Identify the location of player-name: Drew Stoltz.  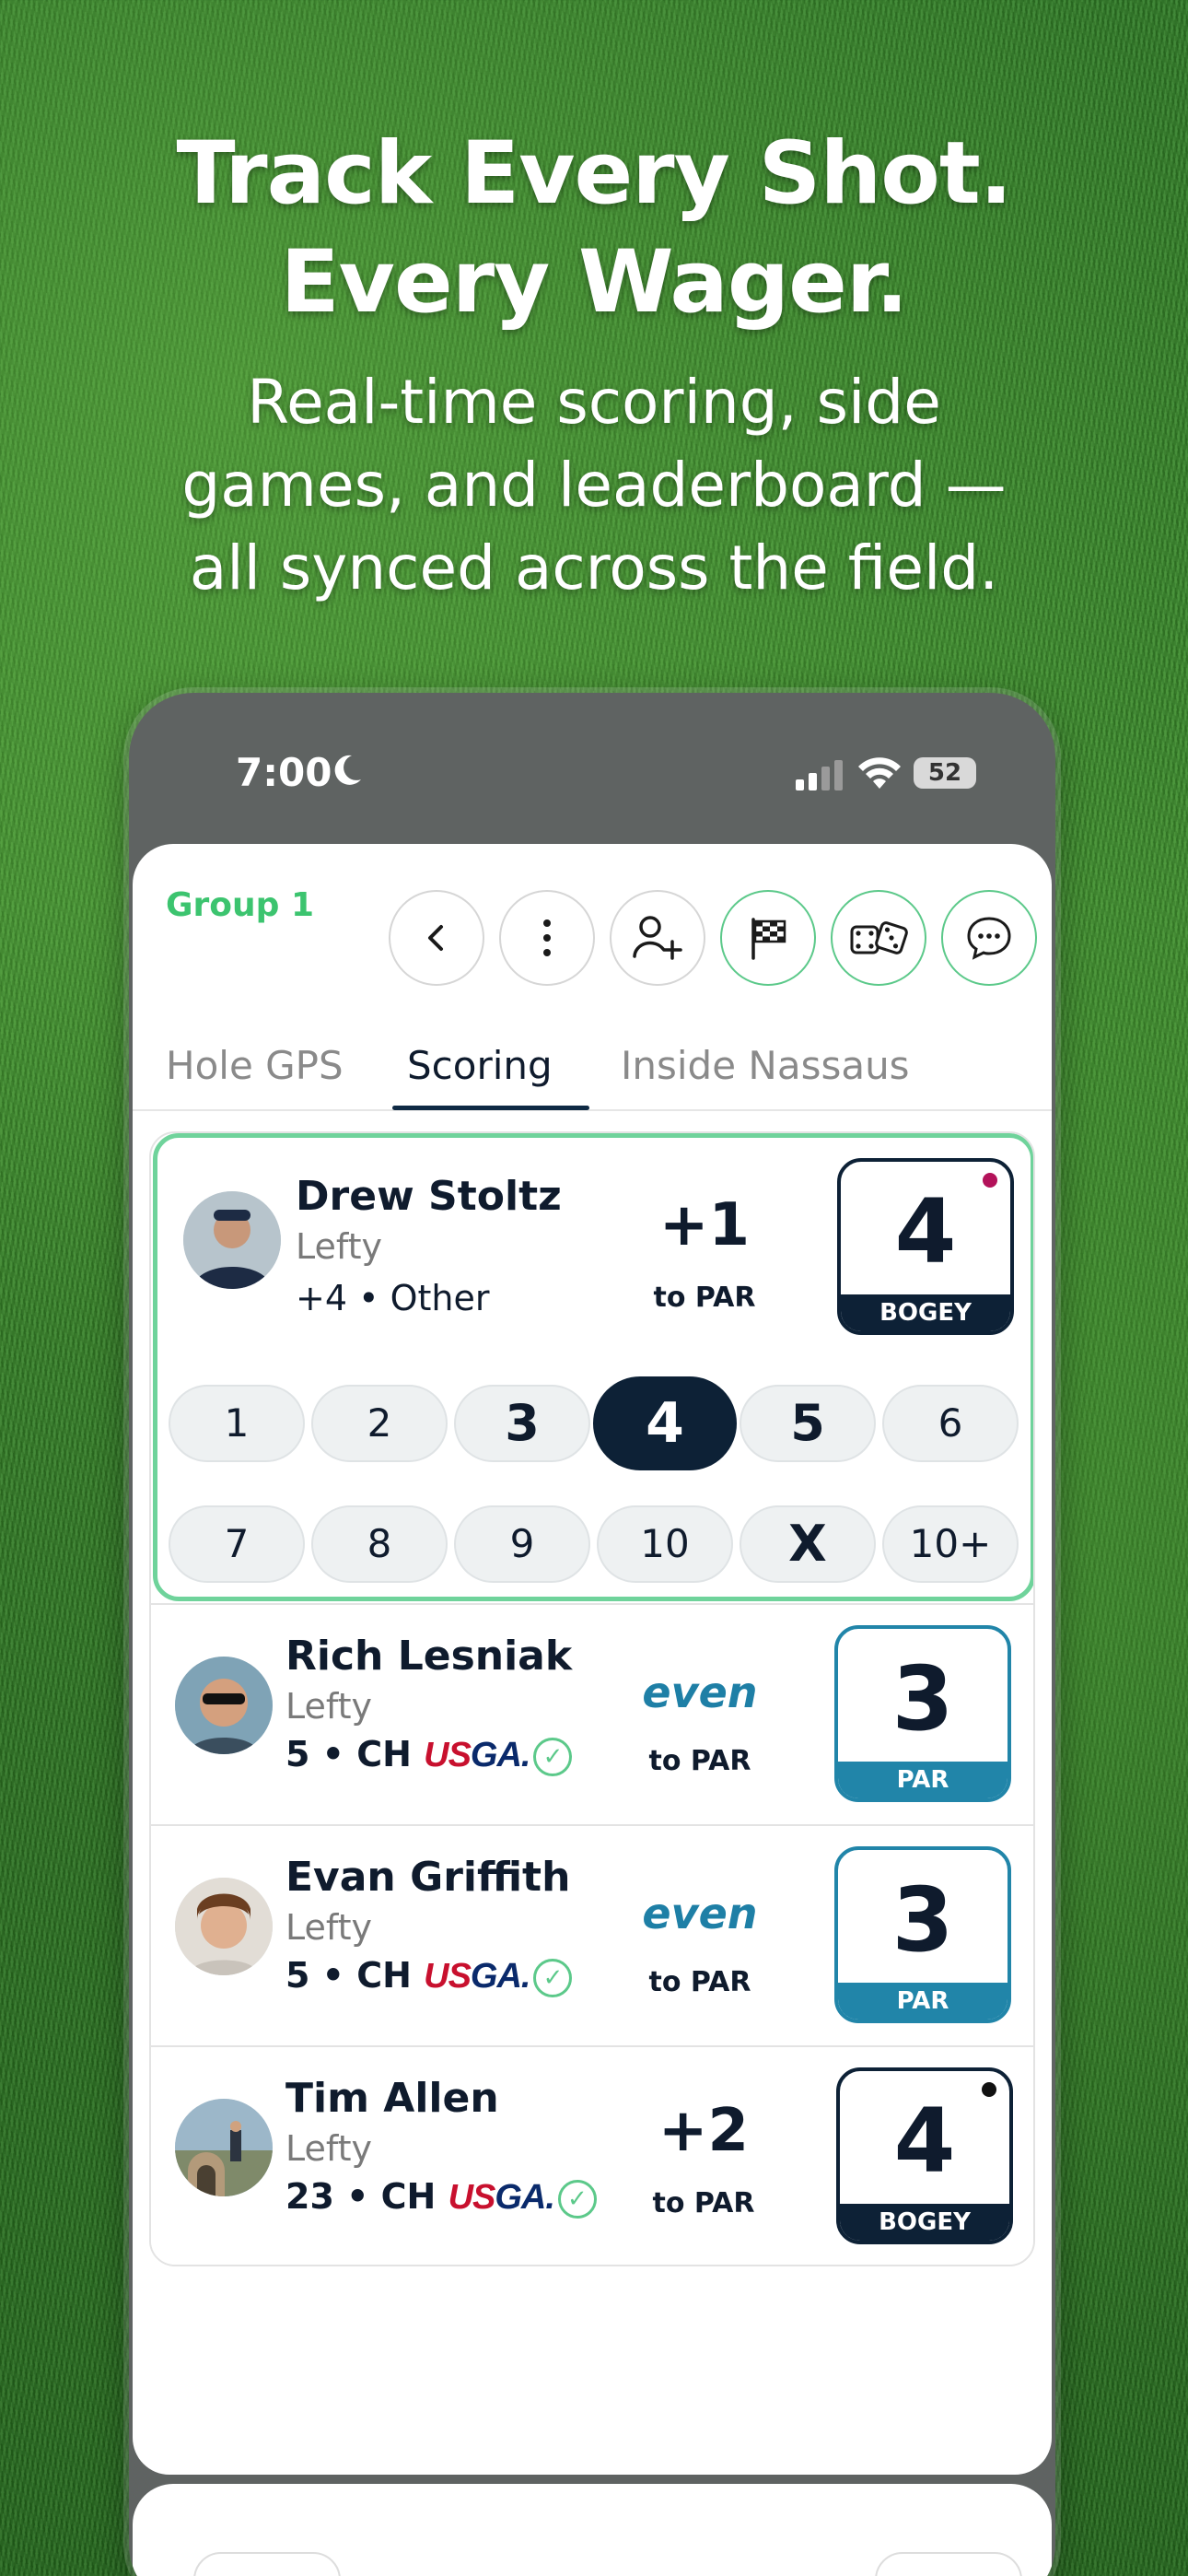
(429, 1196).